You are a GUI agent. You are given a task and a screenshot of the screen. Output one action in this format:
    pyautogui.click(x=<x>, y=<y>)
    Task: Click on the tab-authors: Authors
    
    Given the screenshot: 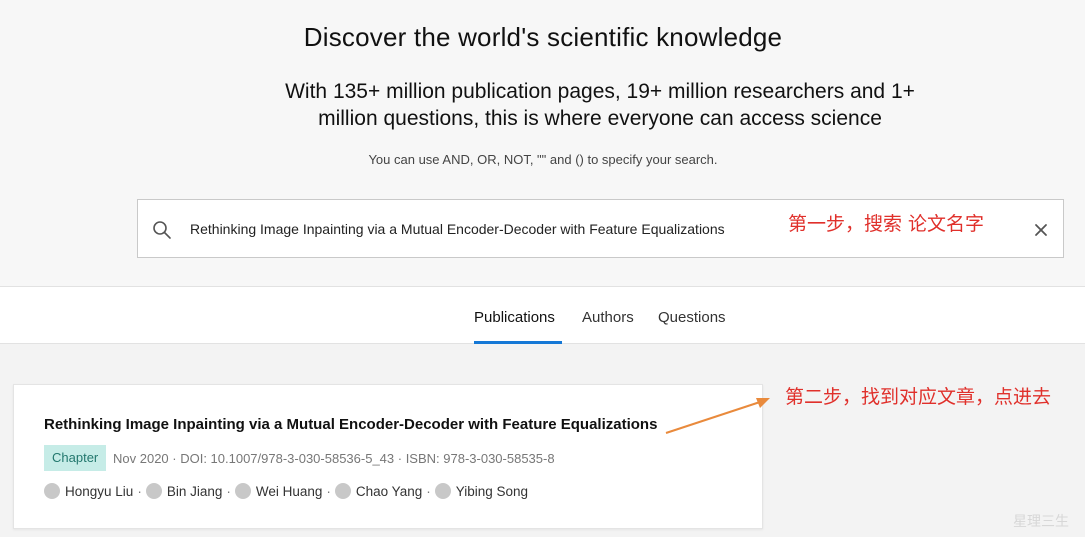 What is the action you would take?
    pyautogui.click(x=608, y=317)
    